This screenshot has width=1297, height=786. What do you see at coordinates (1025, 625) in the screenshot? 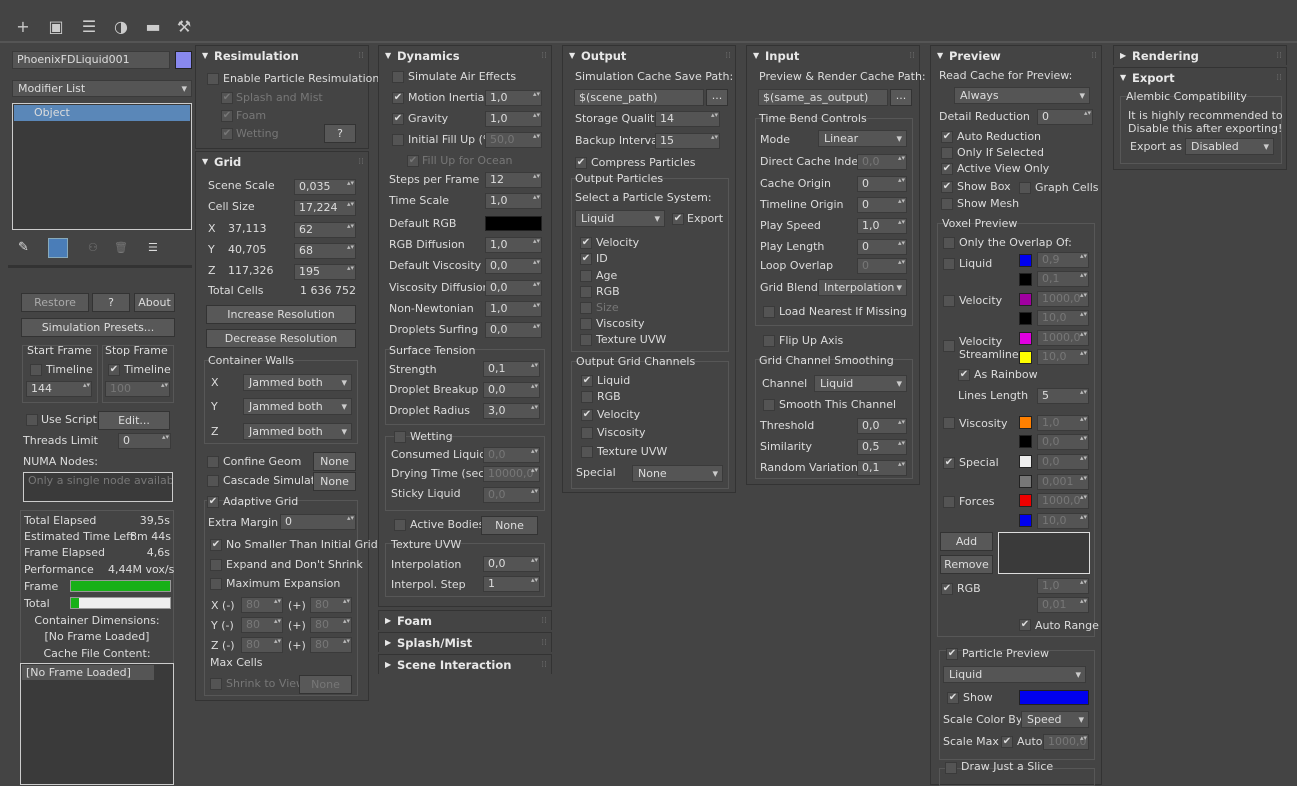
I see `auto-range-checkbox` at bounding box center [1025, 625].